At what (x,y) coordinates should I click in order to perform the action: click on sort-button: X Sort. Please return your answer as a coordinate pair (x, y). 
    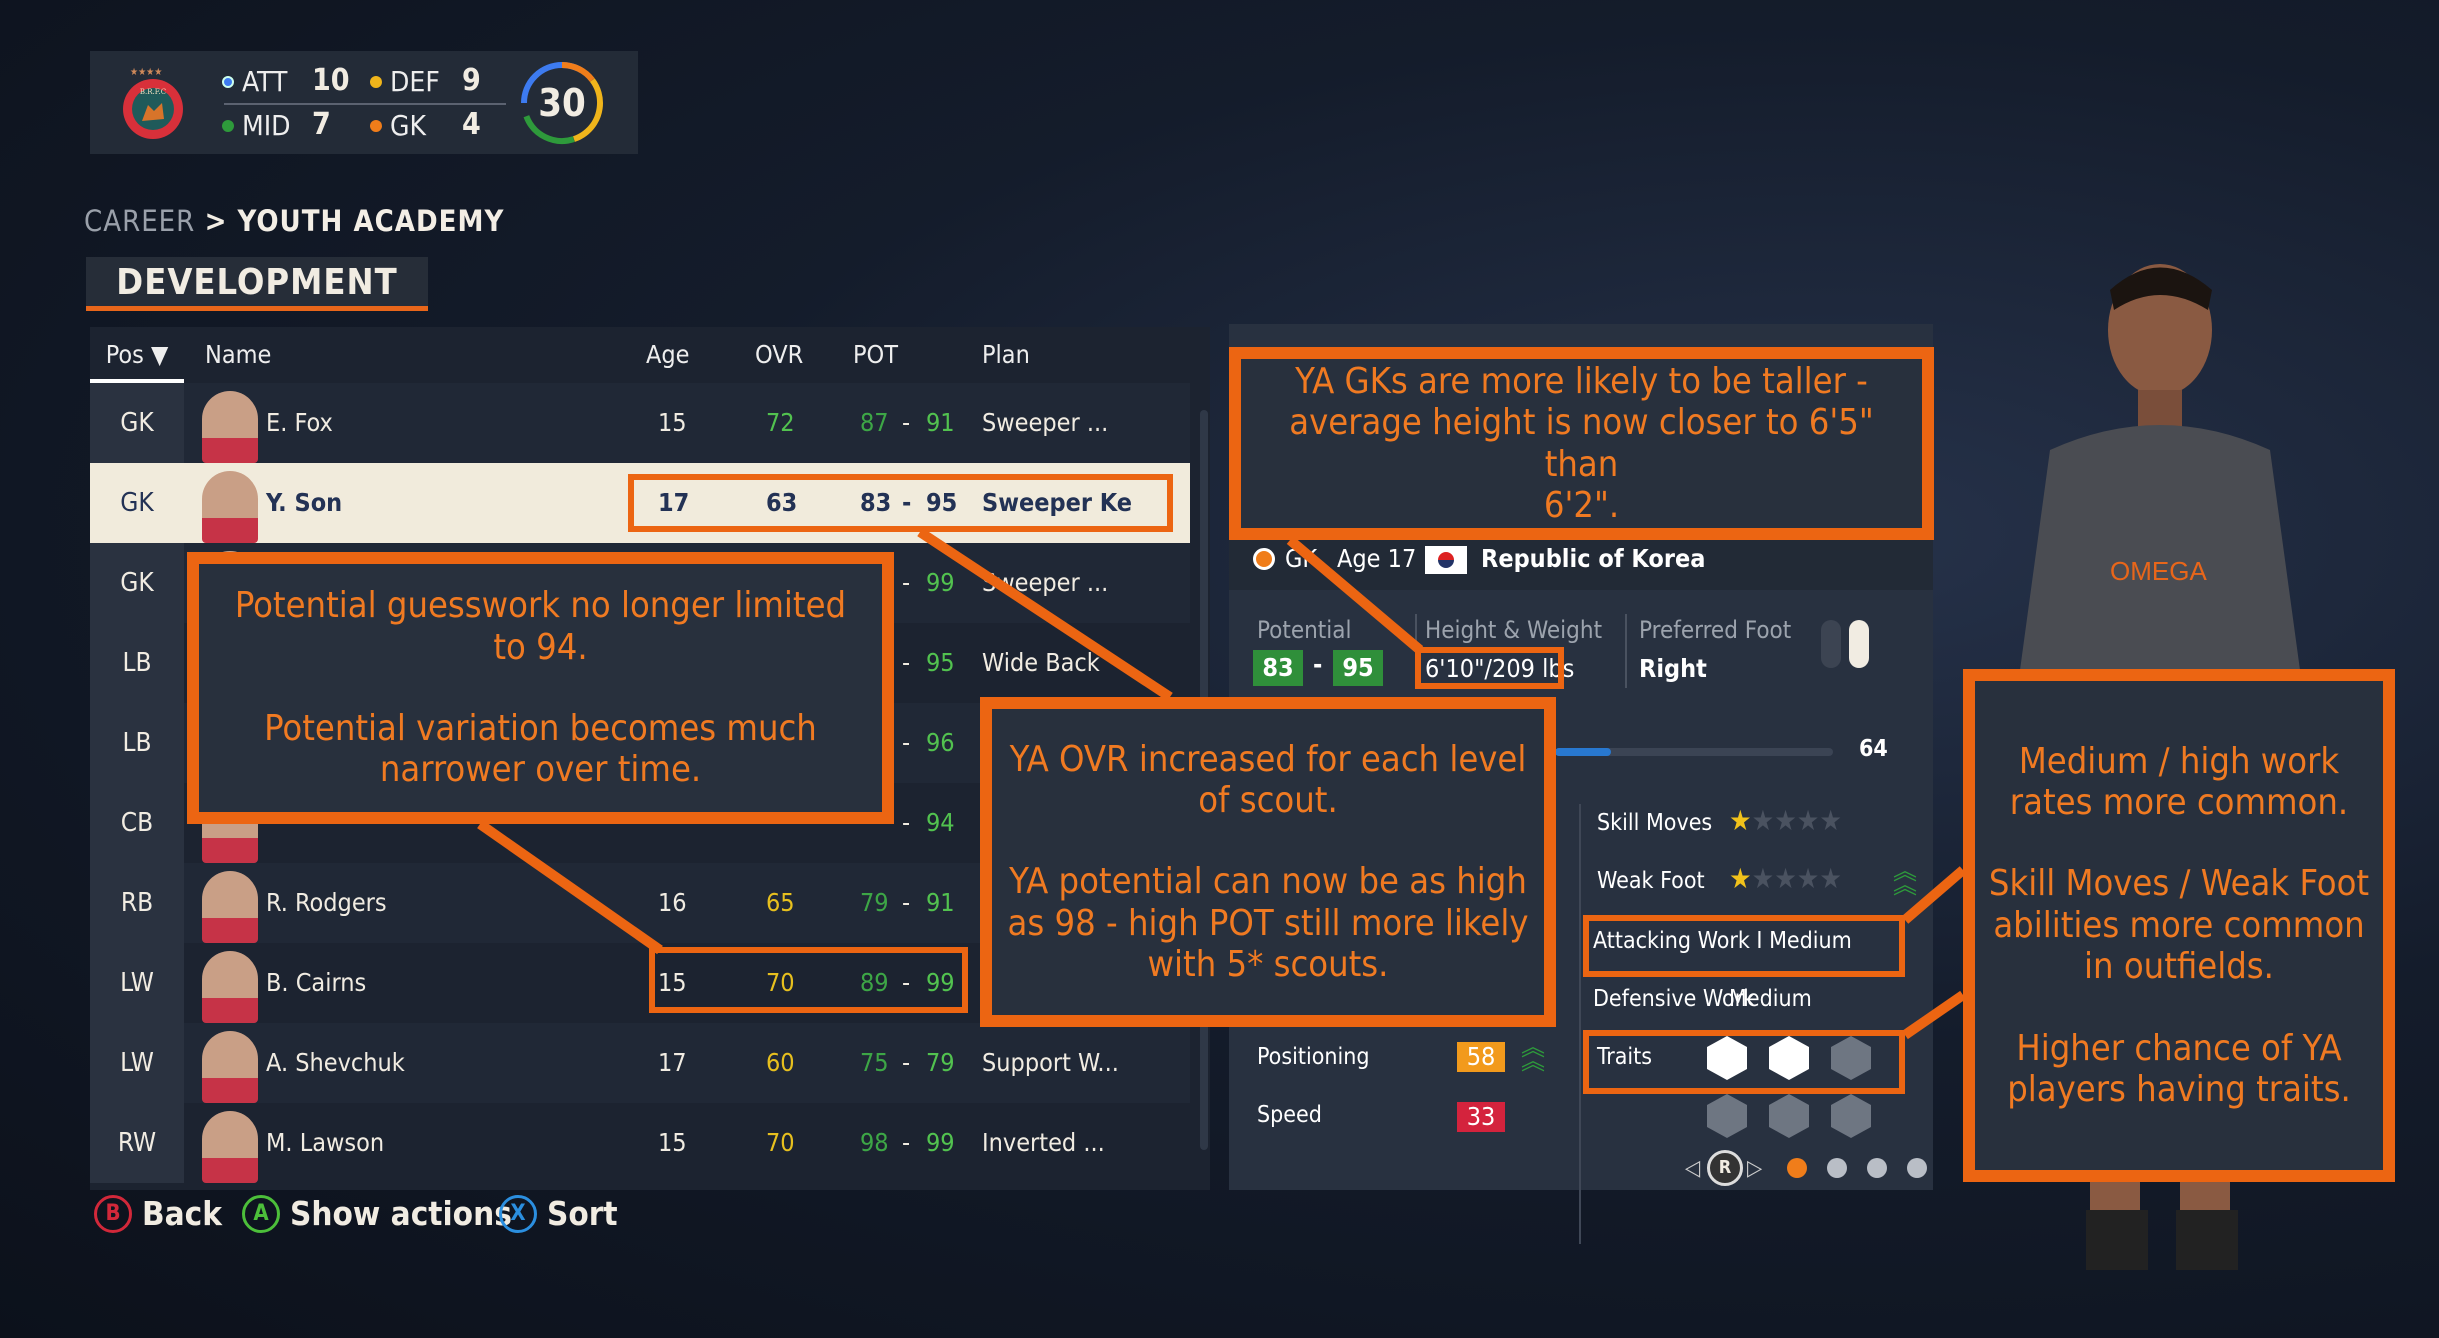
    Looking at the image, I should click on (558, 1213).